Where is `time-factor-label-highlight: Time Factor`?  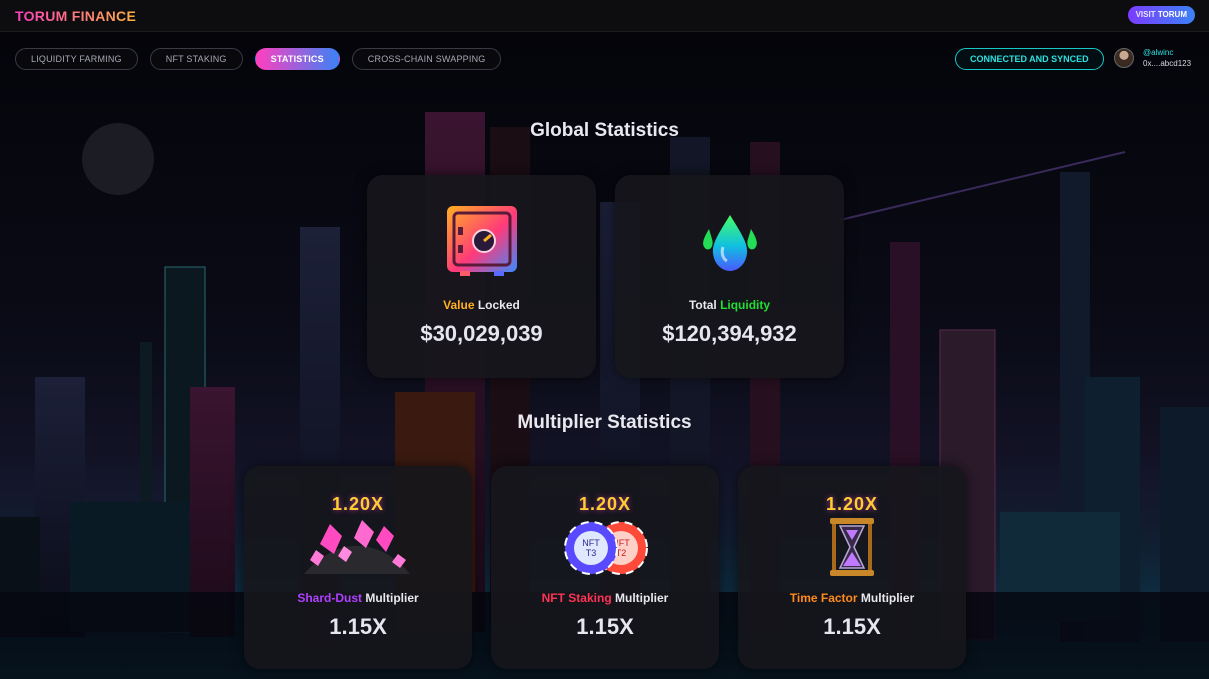 time-factor-label-highlight: Time Factor is located at coordinates (823, 598).